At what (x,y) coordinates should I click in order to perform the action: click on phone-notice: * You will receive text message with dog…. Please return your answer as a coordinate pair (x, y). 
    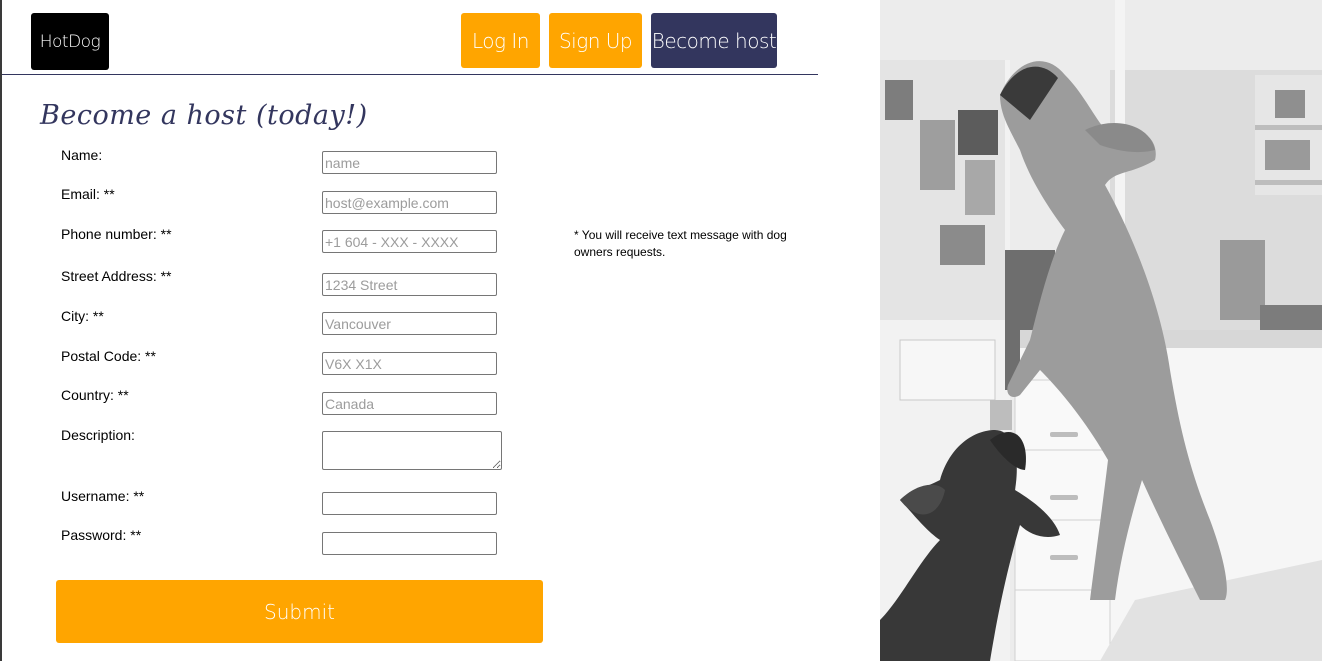
    Looking at the image, I should click on (680, 243).